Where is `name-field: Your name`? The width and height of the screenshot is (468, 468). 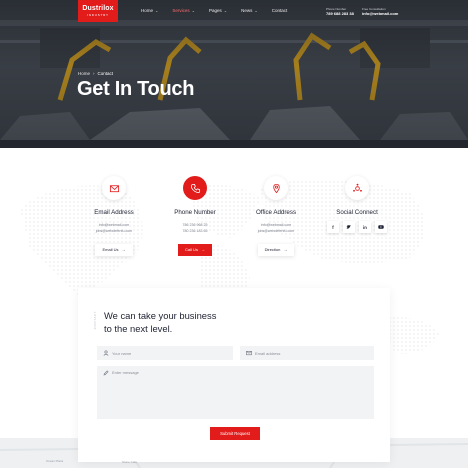
name-field: Your name is located at coordinates (165, 353).